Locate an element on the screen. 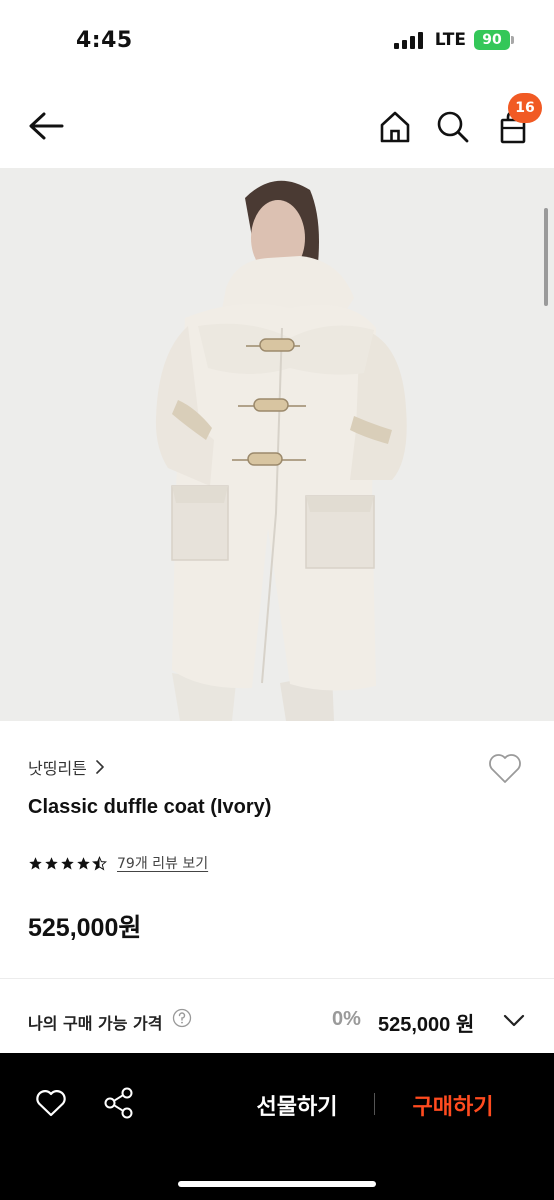 This screenshot has width=554, height=1200. my-price-label: 나의 구매 가능 가격 is located at coordinates (95, 1023).